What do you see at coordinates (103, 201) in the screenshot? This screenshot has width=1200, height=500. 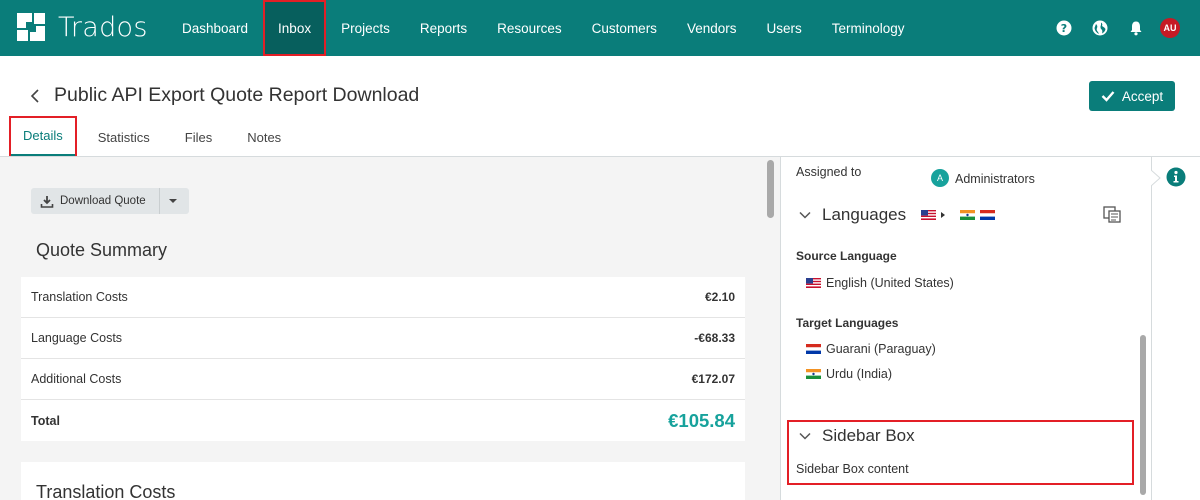 I see `download-quote-label: Download Quote` at bounding box center [103, 201].